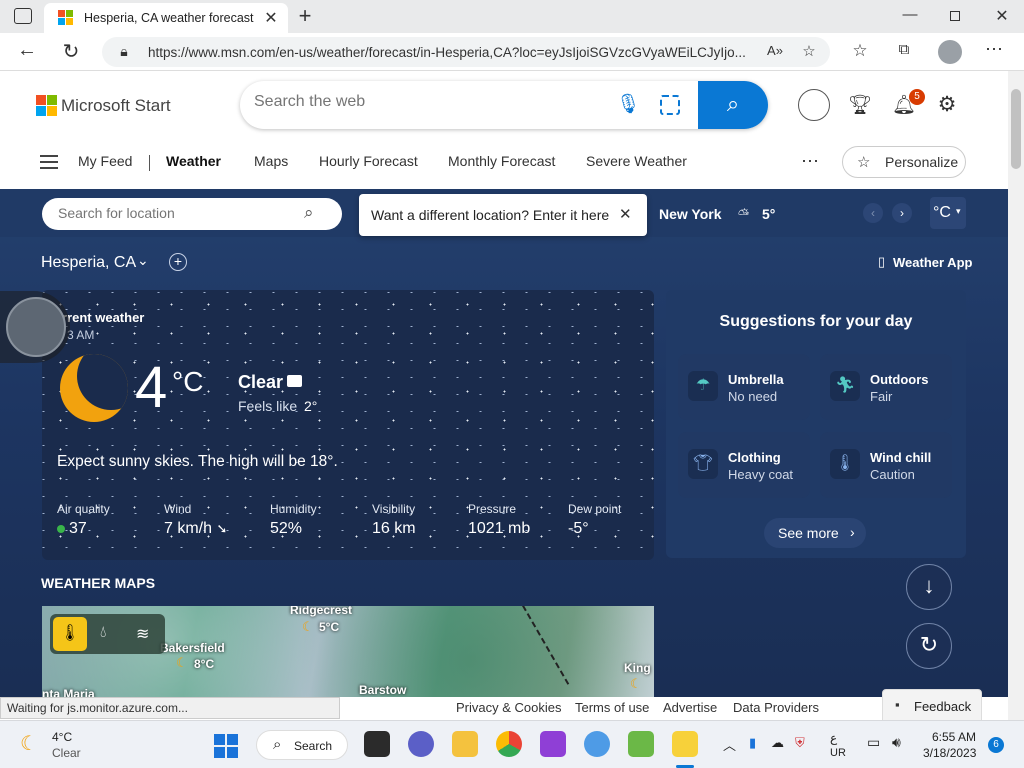 This screenshot has width=1024, height=768. What do you see at coordinates (193, 161) in the screenshot?
I see `nav-weather: Weather` at bounding box center [193, 161].